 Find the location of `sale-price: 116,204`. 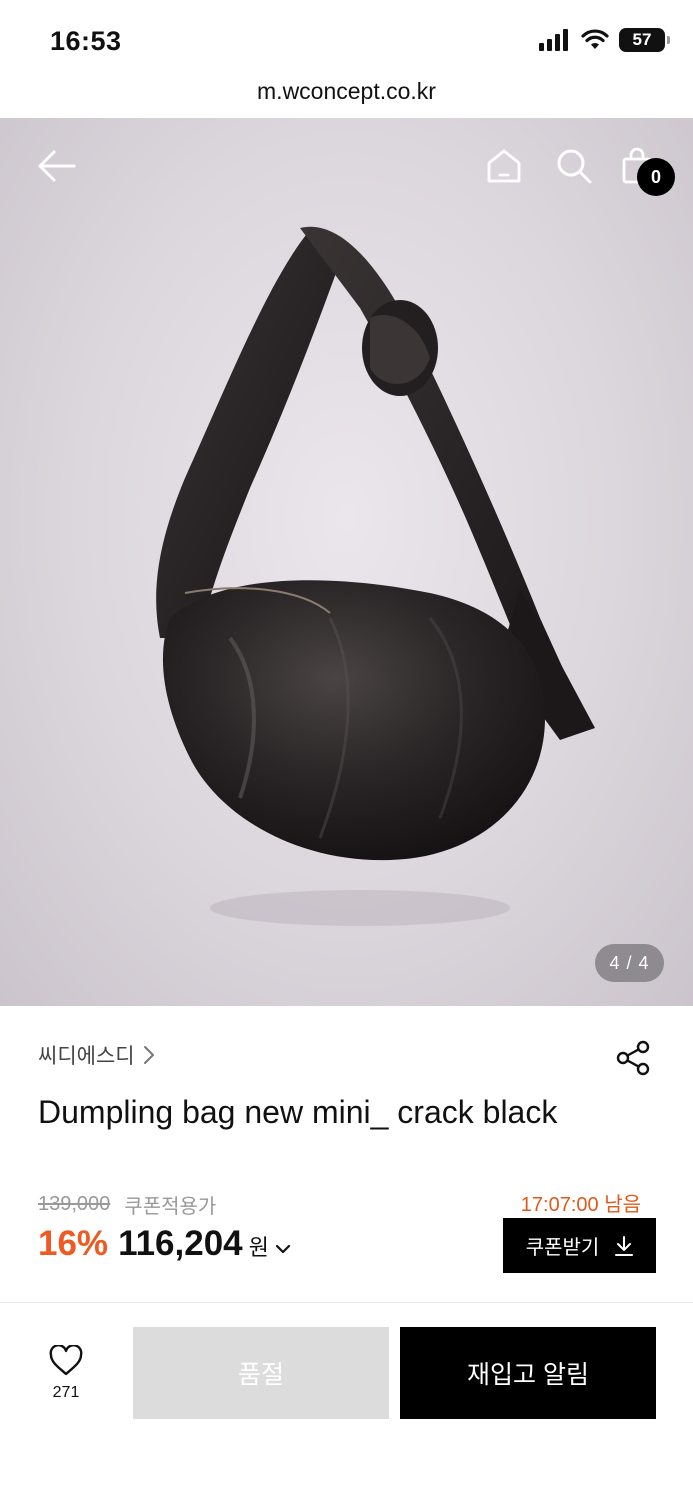

sale-price: 116,204 is located at coordinates (180, 1243).